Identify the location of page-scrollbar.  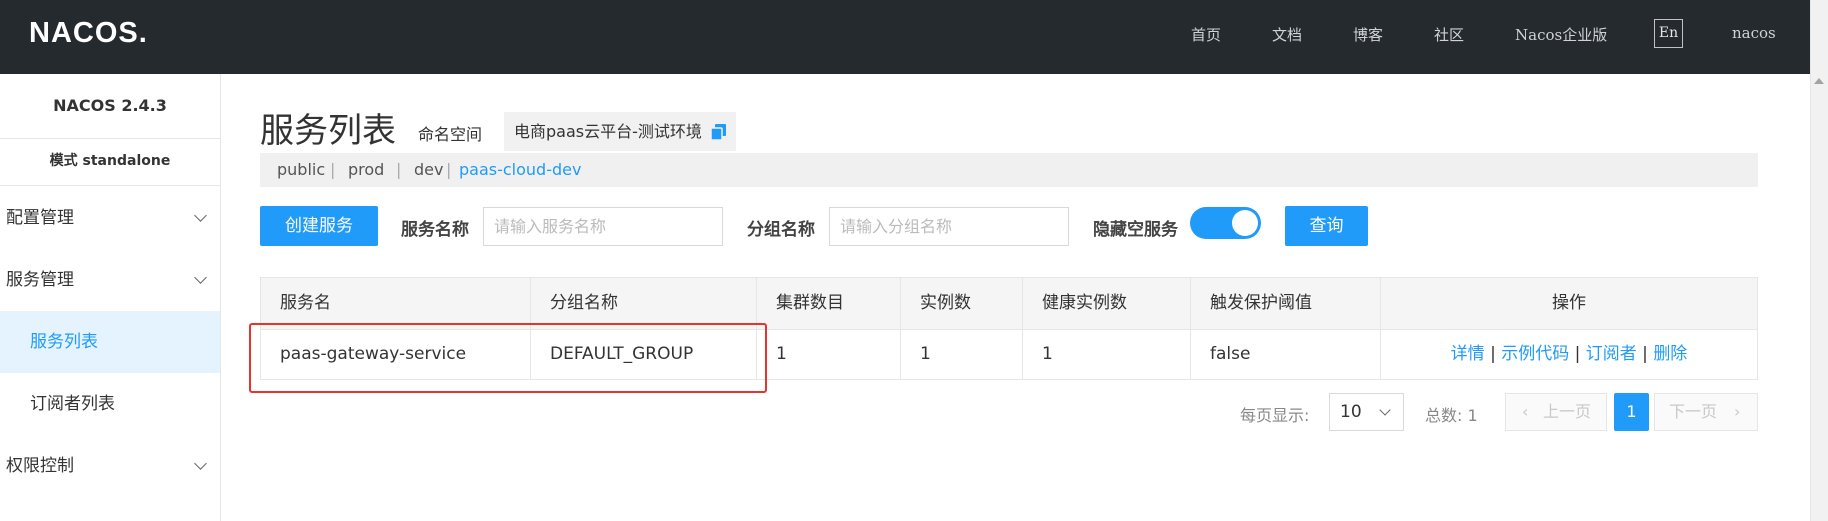
(1819, 260).